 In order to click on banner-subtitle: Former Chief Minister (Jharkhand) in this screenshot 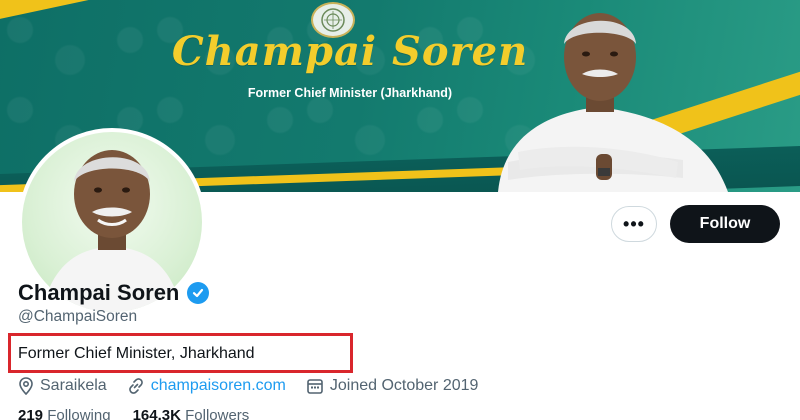, I will do `click(350, 93)`.